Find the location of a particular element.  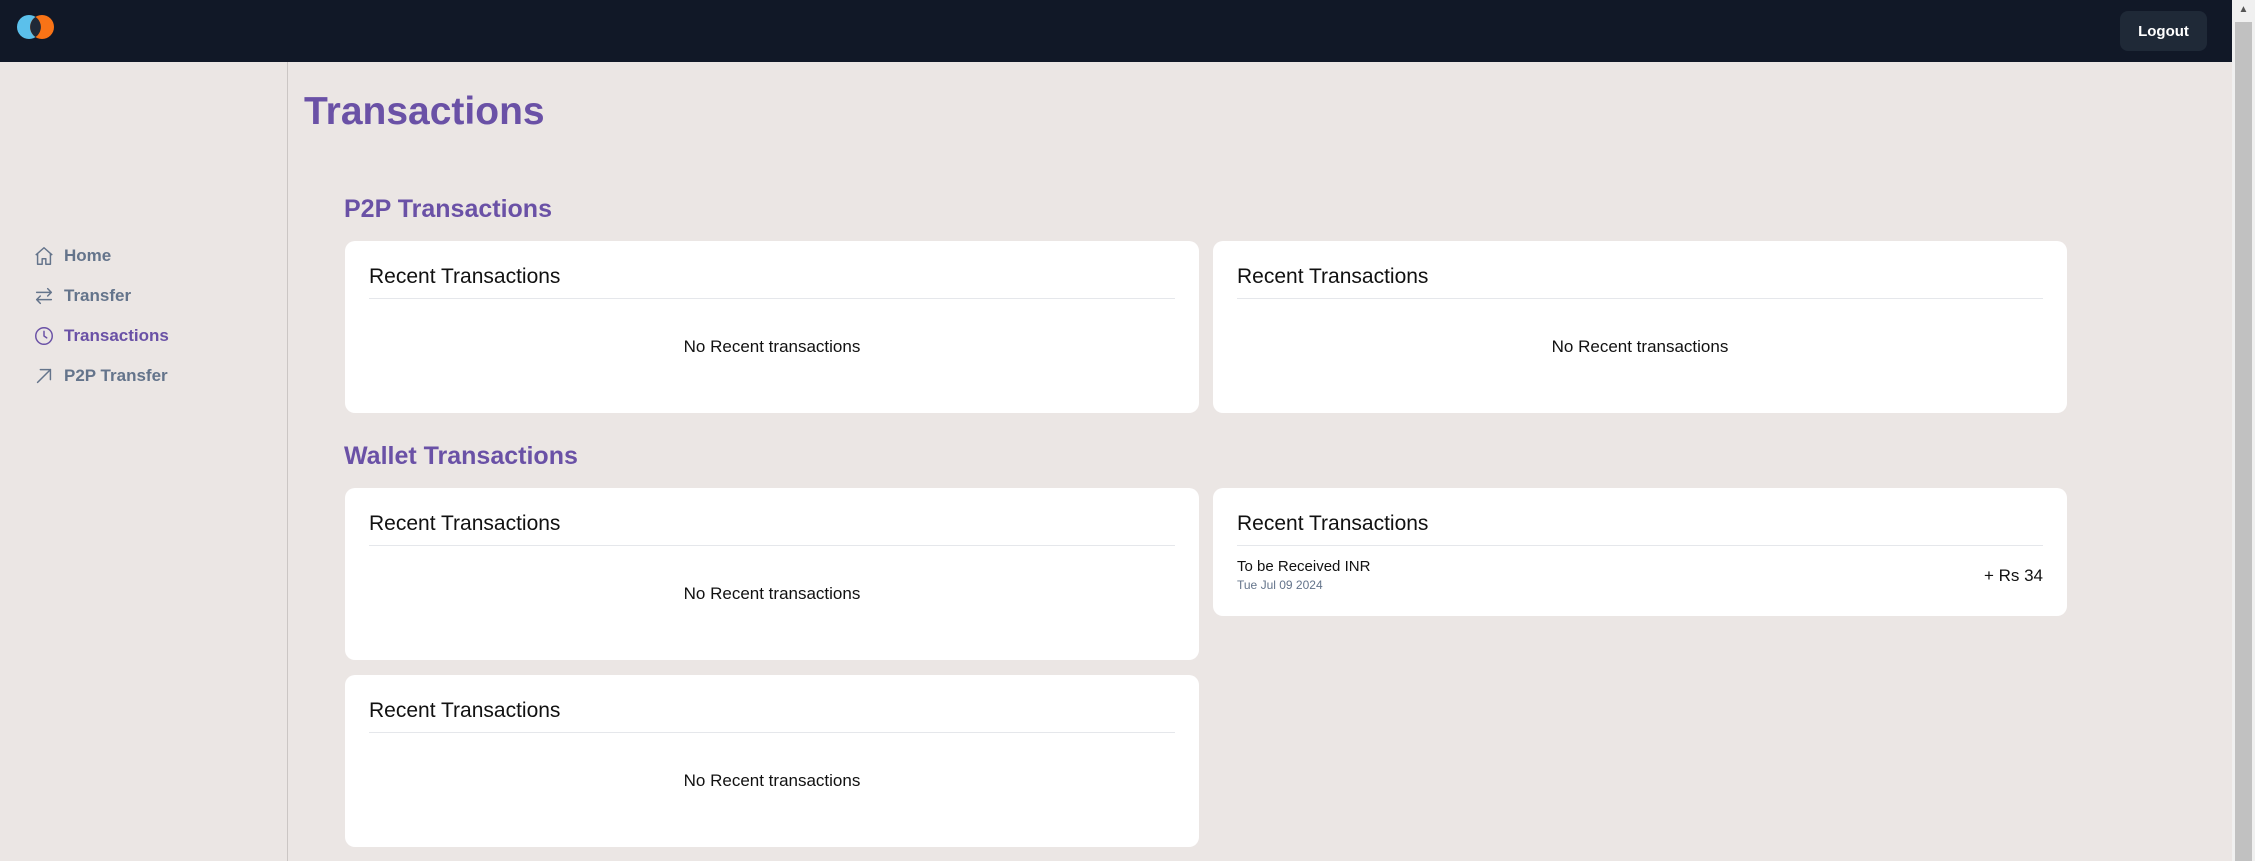

sidebar-item-p2p-transfer: P2P Transfer is located at coordinates (100, 376).